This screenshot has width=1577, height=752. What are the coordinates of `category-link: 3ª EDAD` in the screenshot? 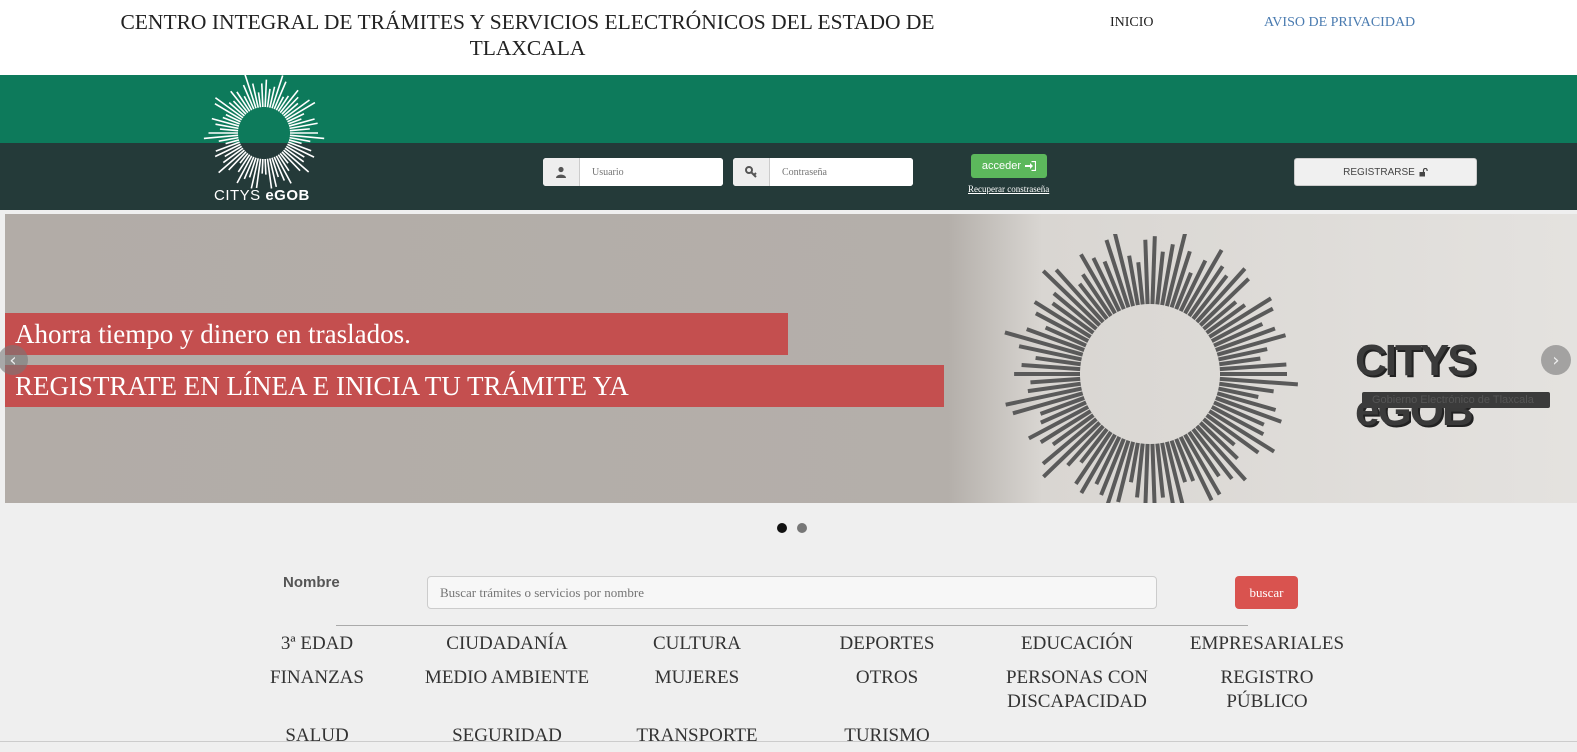 It's located at (317, 644).